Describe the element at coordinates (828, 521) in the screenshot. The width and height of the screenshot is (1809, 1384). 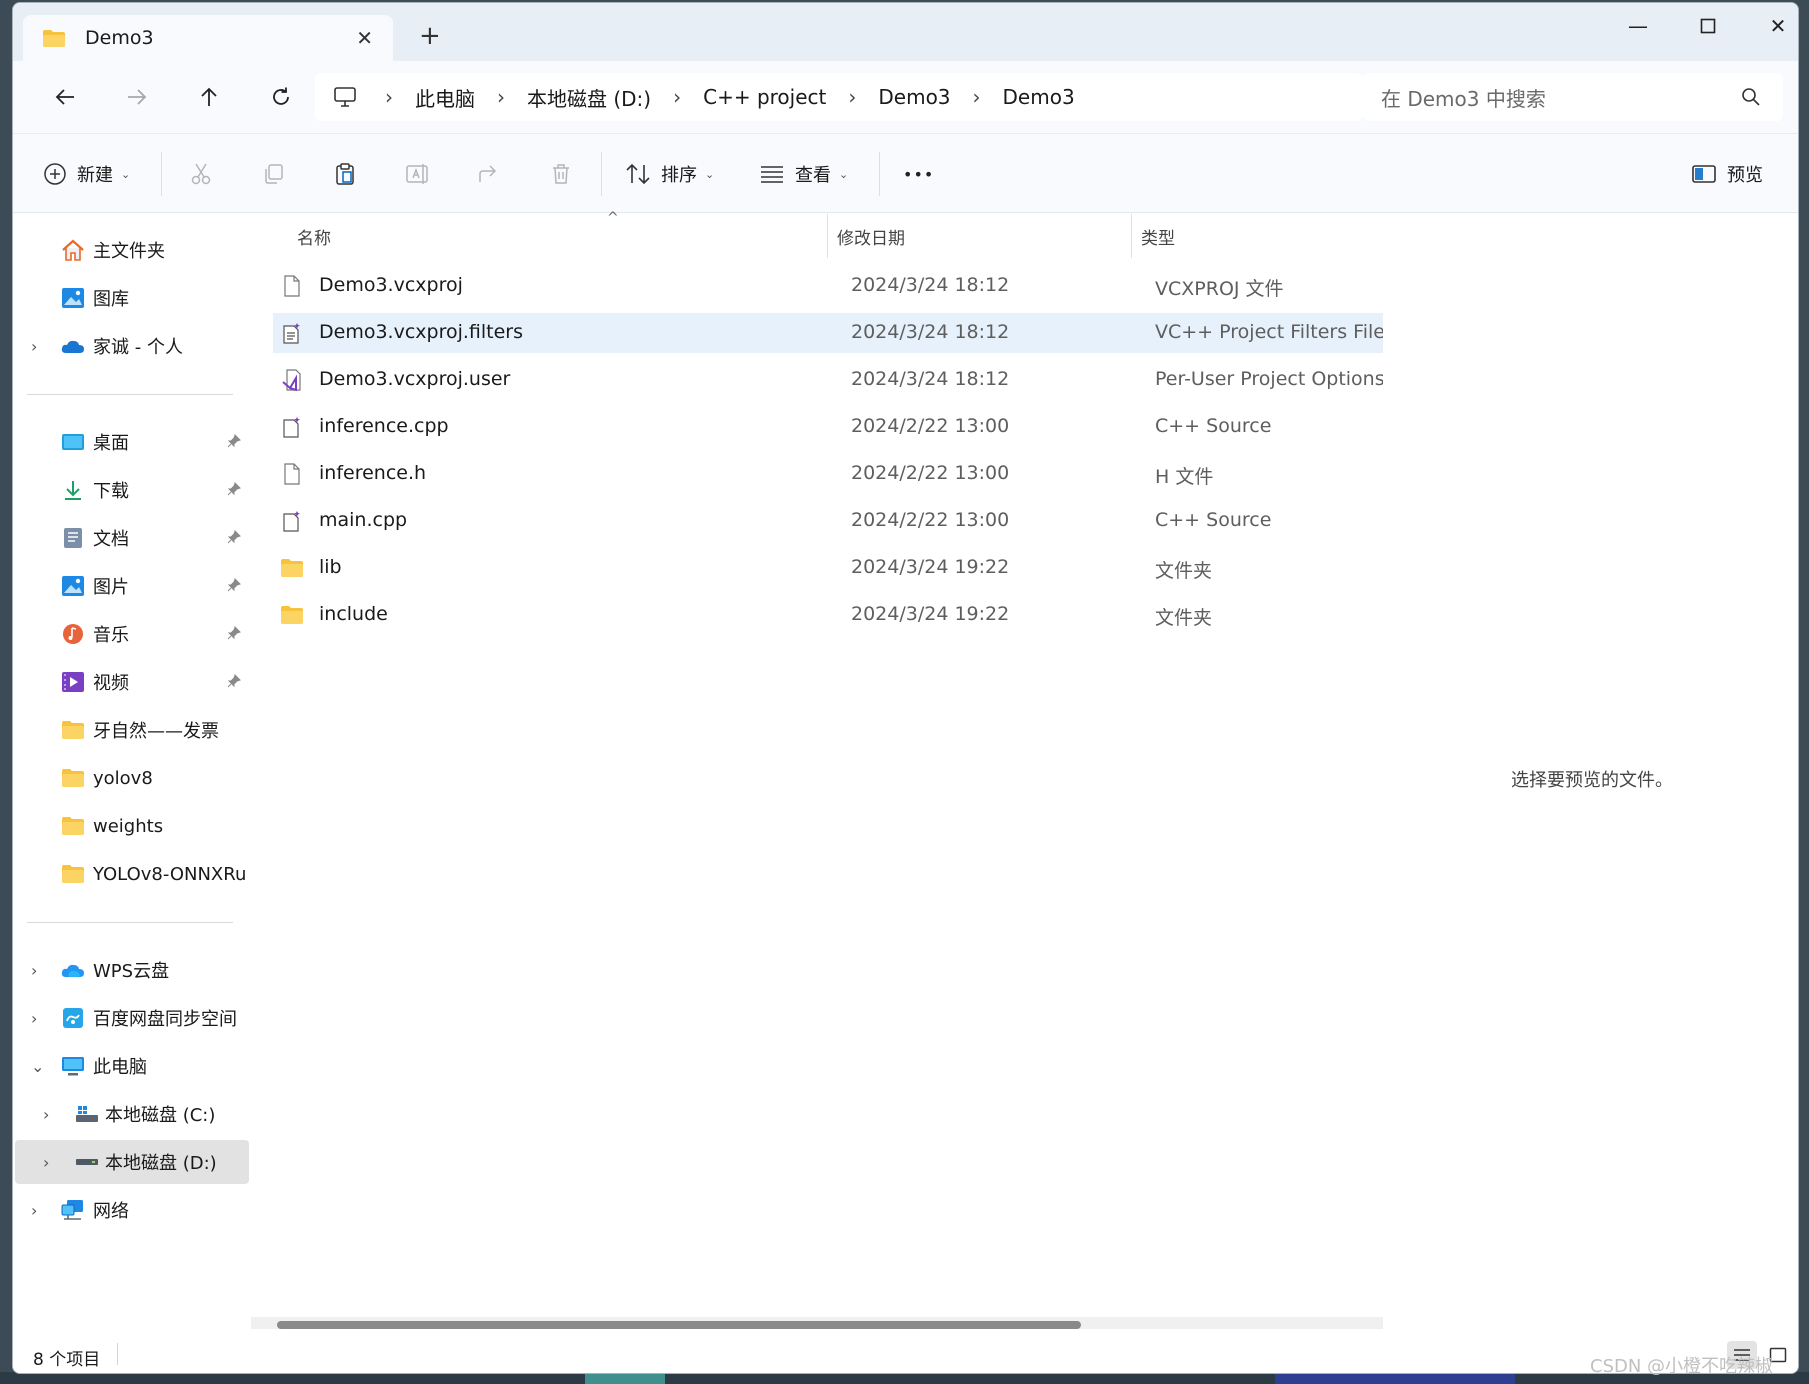
I see `file-row: main.cpp 2024/2/22 13:00 C++ Source` at that location.